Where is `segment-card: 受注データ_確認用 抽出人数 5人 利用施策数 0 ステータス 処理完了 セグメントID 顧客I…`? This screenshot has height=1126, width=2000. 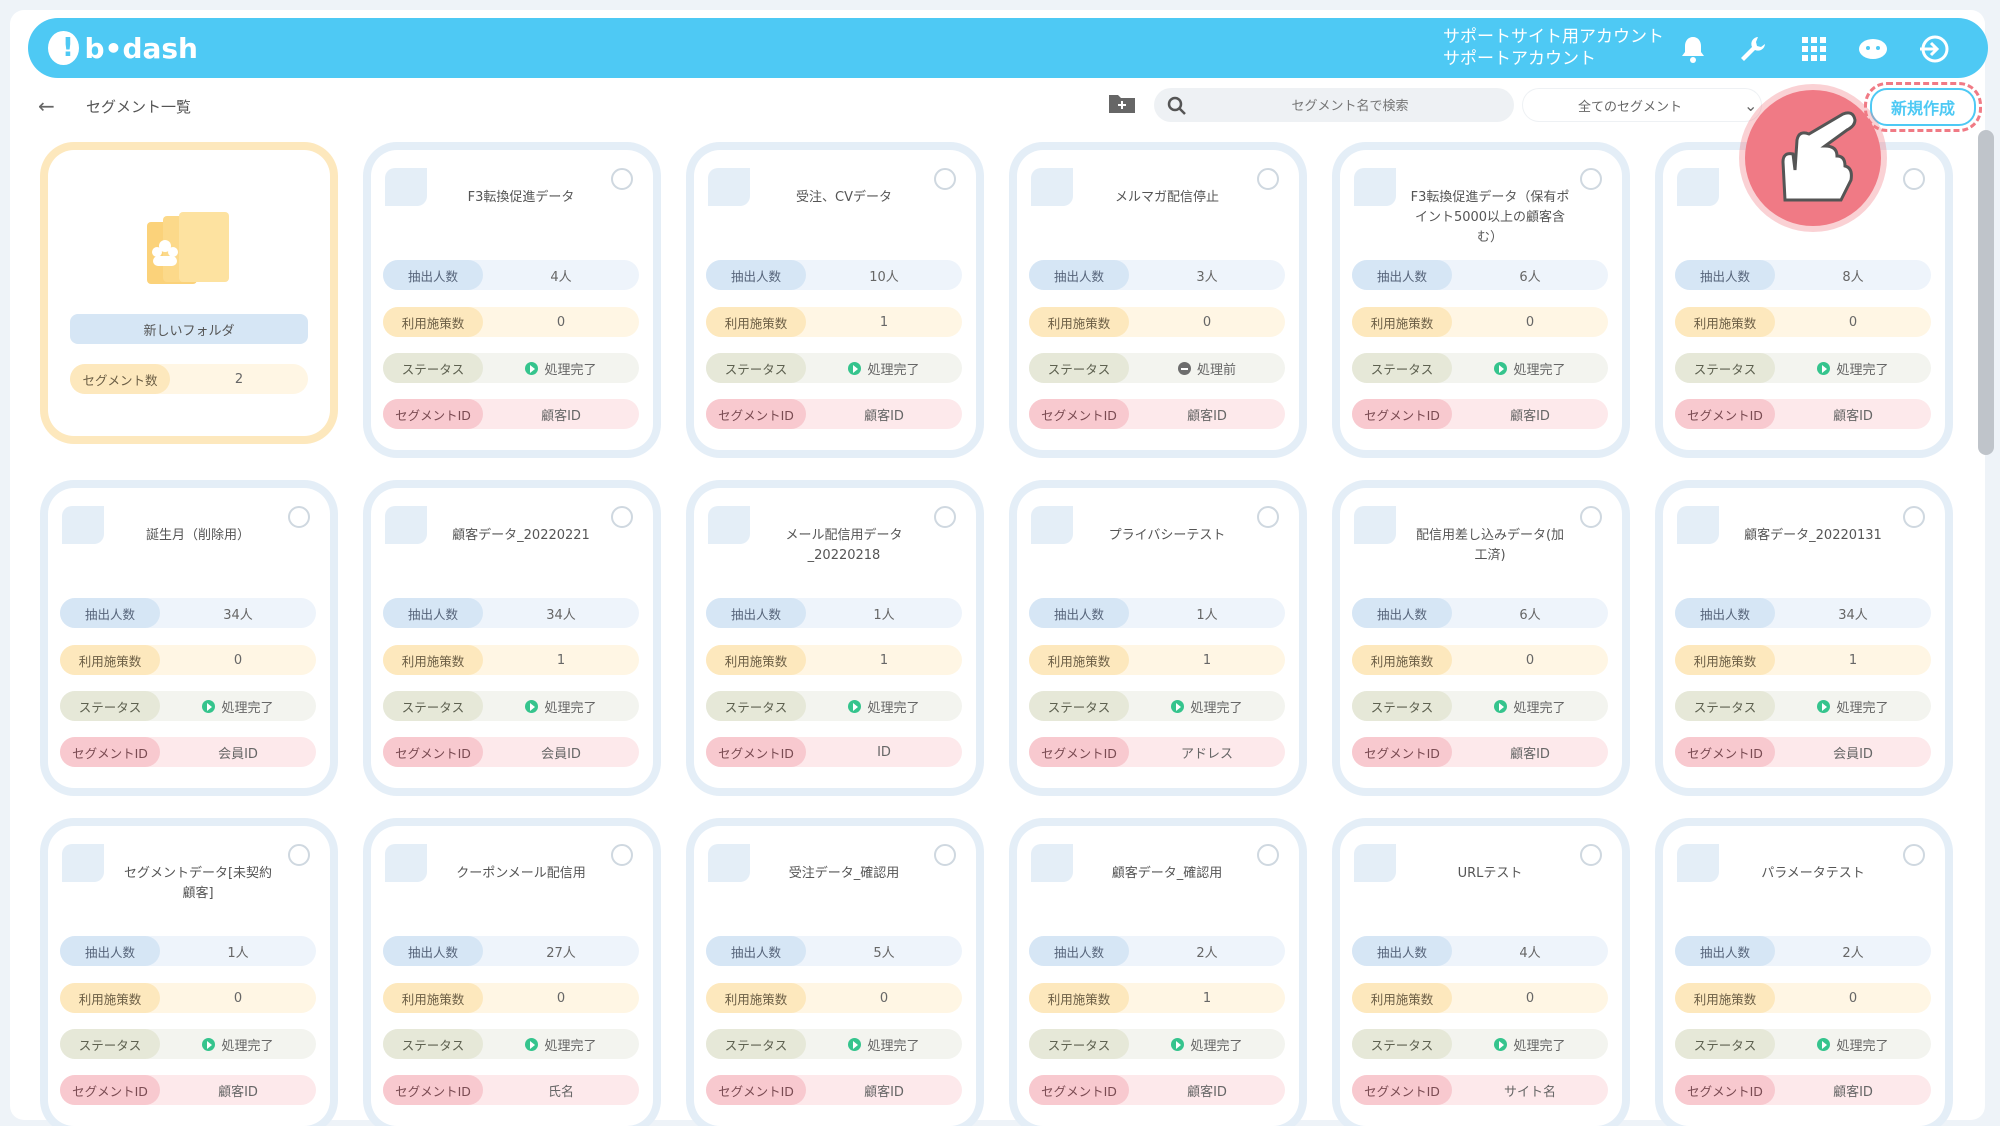
segment-card: 受注データ_確認用 抽出人数 5人 利用施策数 0 ステータス 処理完了 セグメントID 顧客I… is located at coordinates (835, 976).